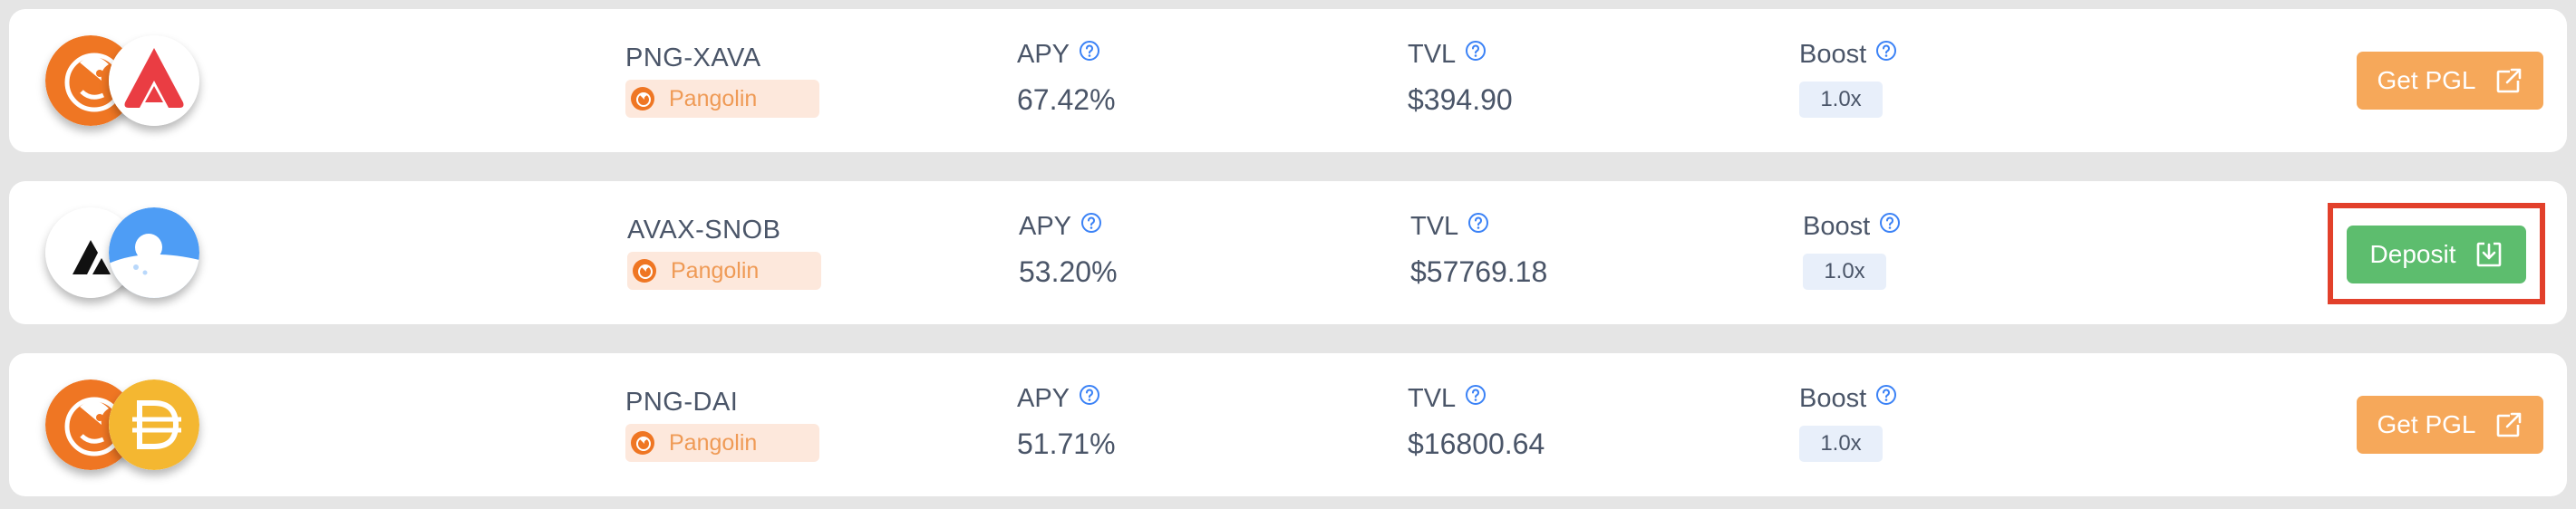 The height and width of the screenshot is (509, 2576). What do you see at coordinates (154, 80) in the screenshot?
I see `xava-token-icon` at bounding box center [154, 80].